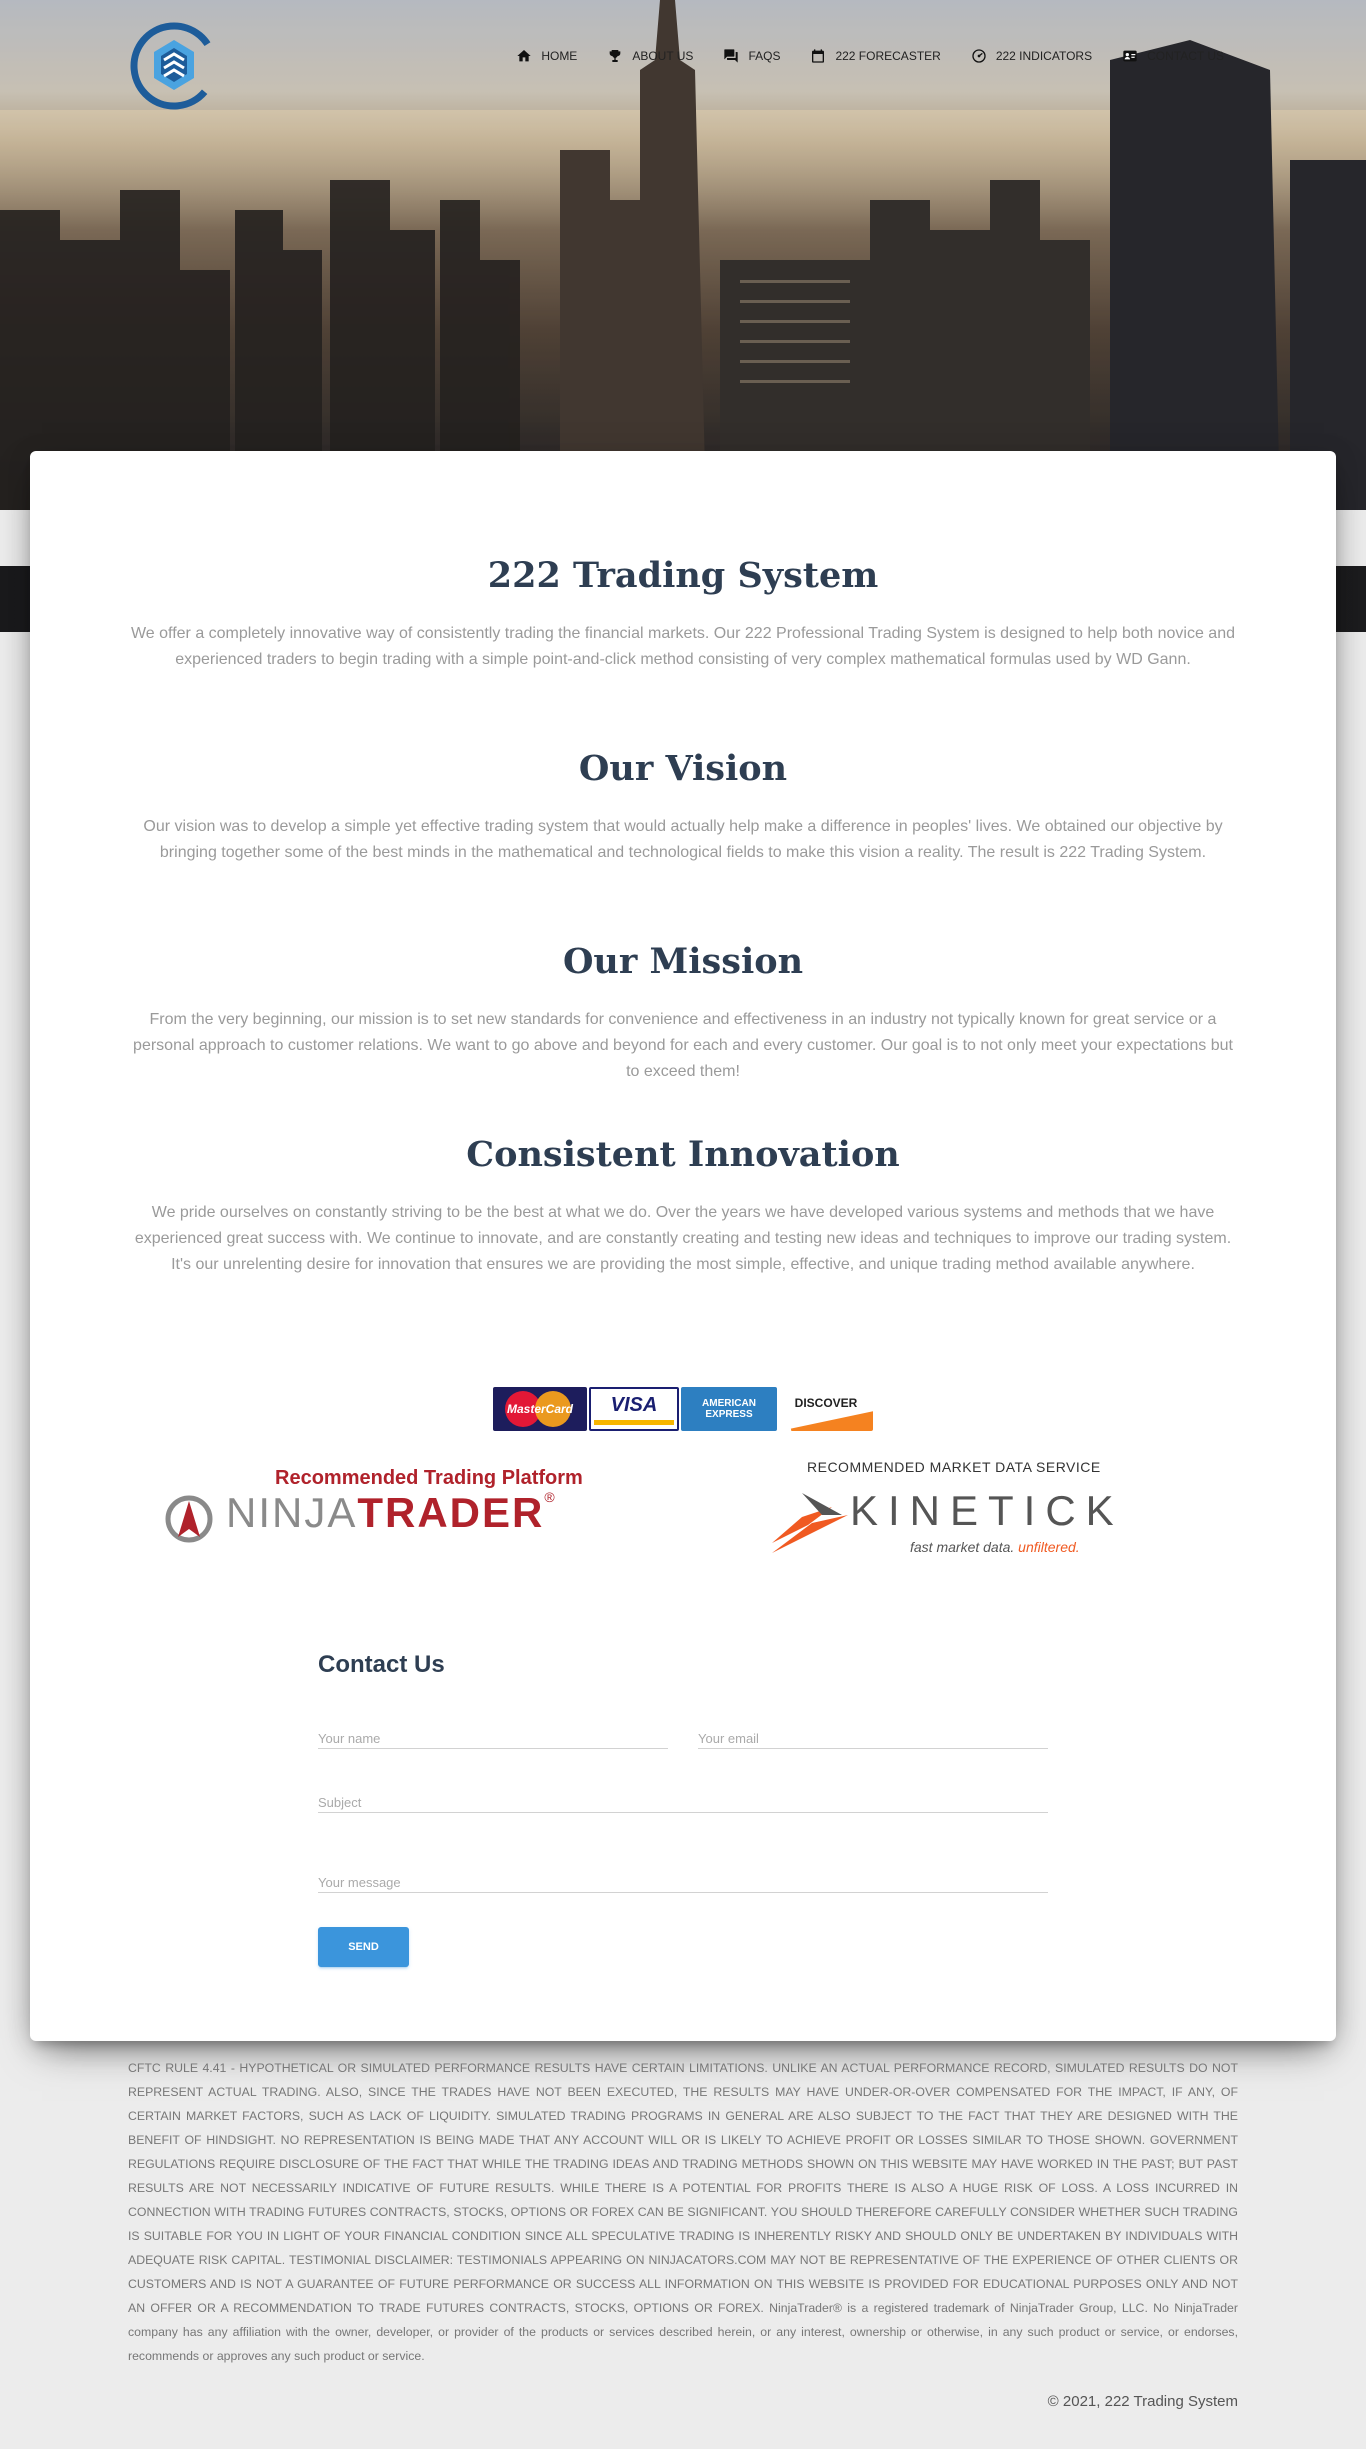 This screenshot has width=1366, height=2449. I want to click on nav-item-faqs: FAQS, so click(751, 56).